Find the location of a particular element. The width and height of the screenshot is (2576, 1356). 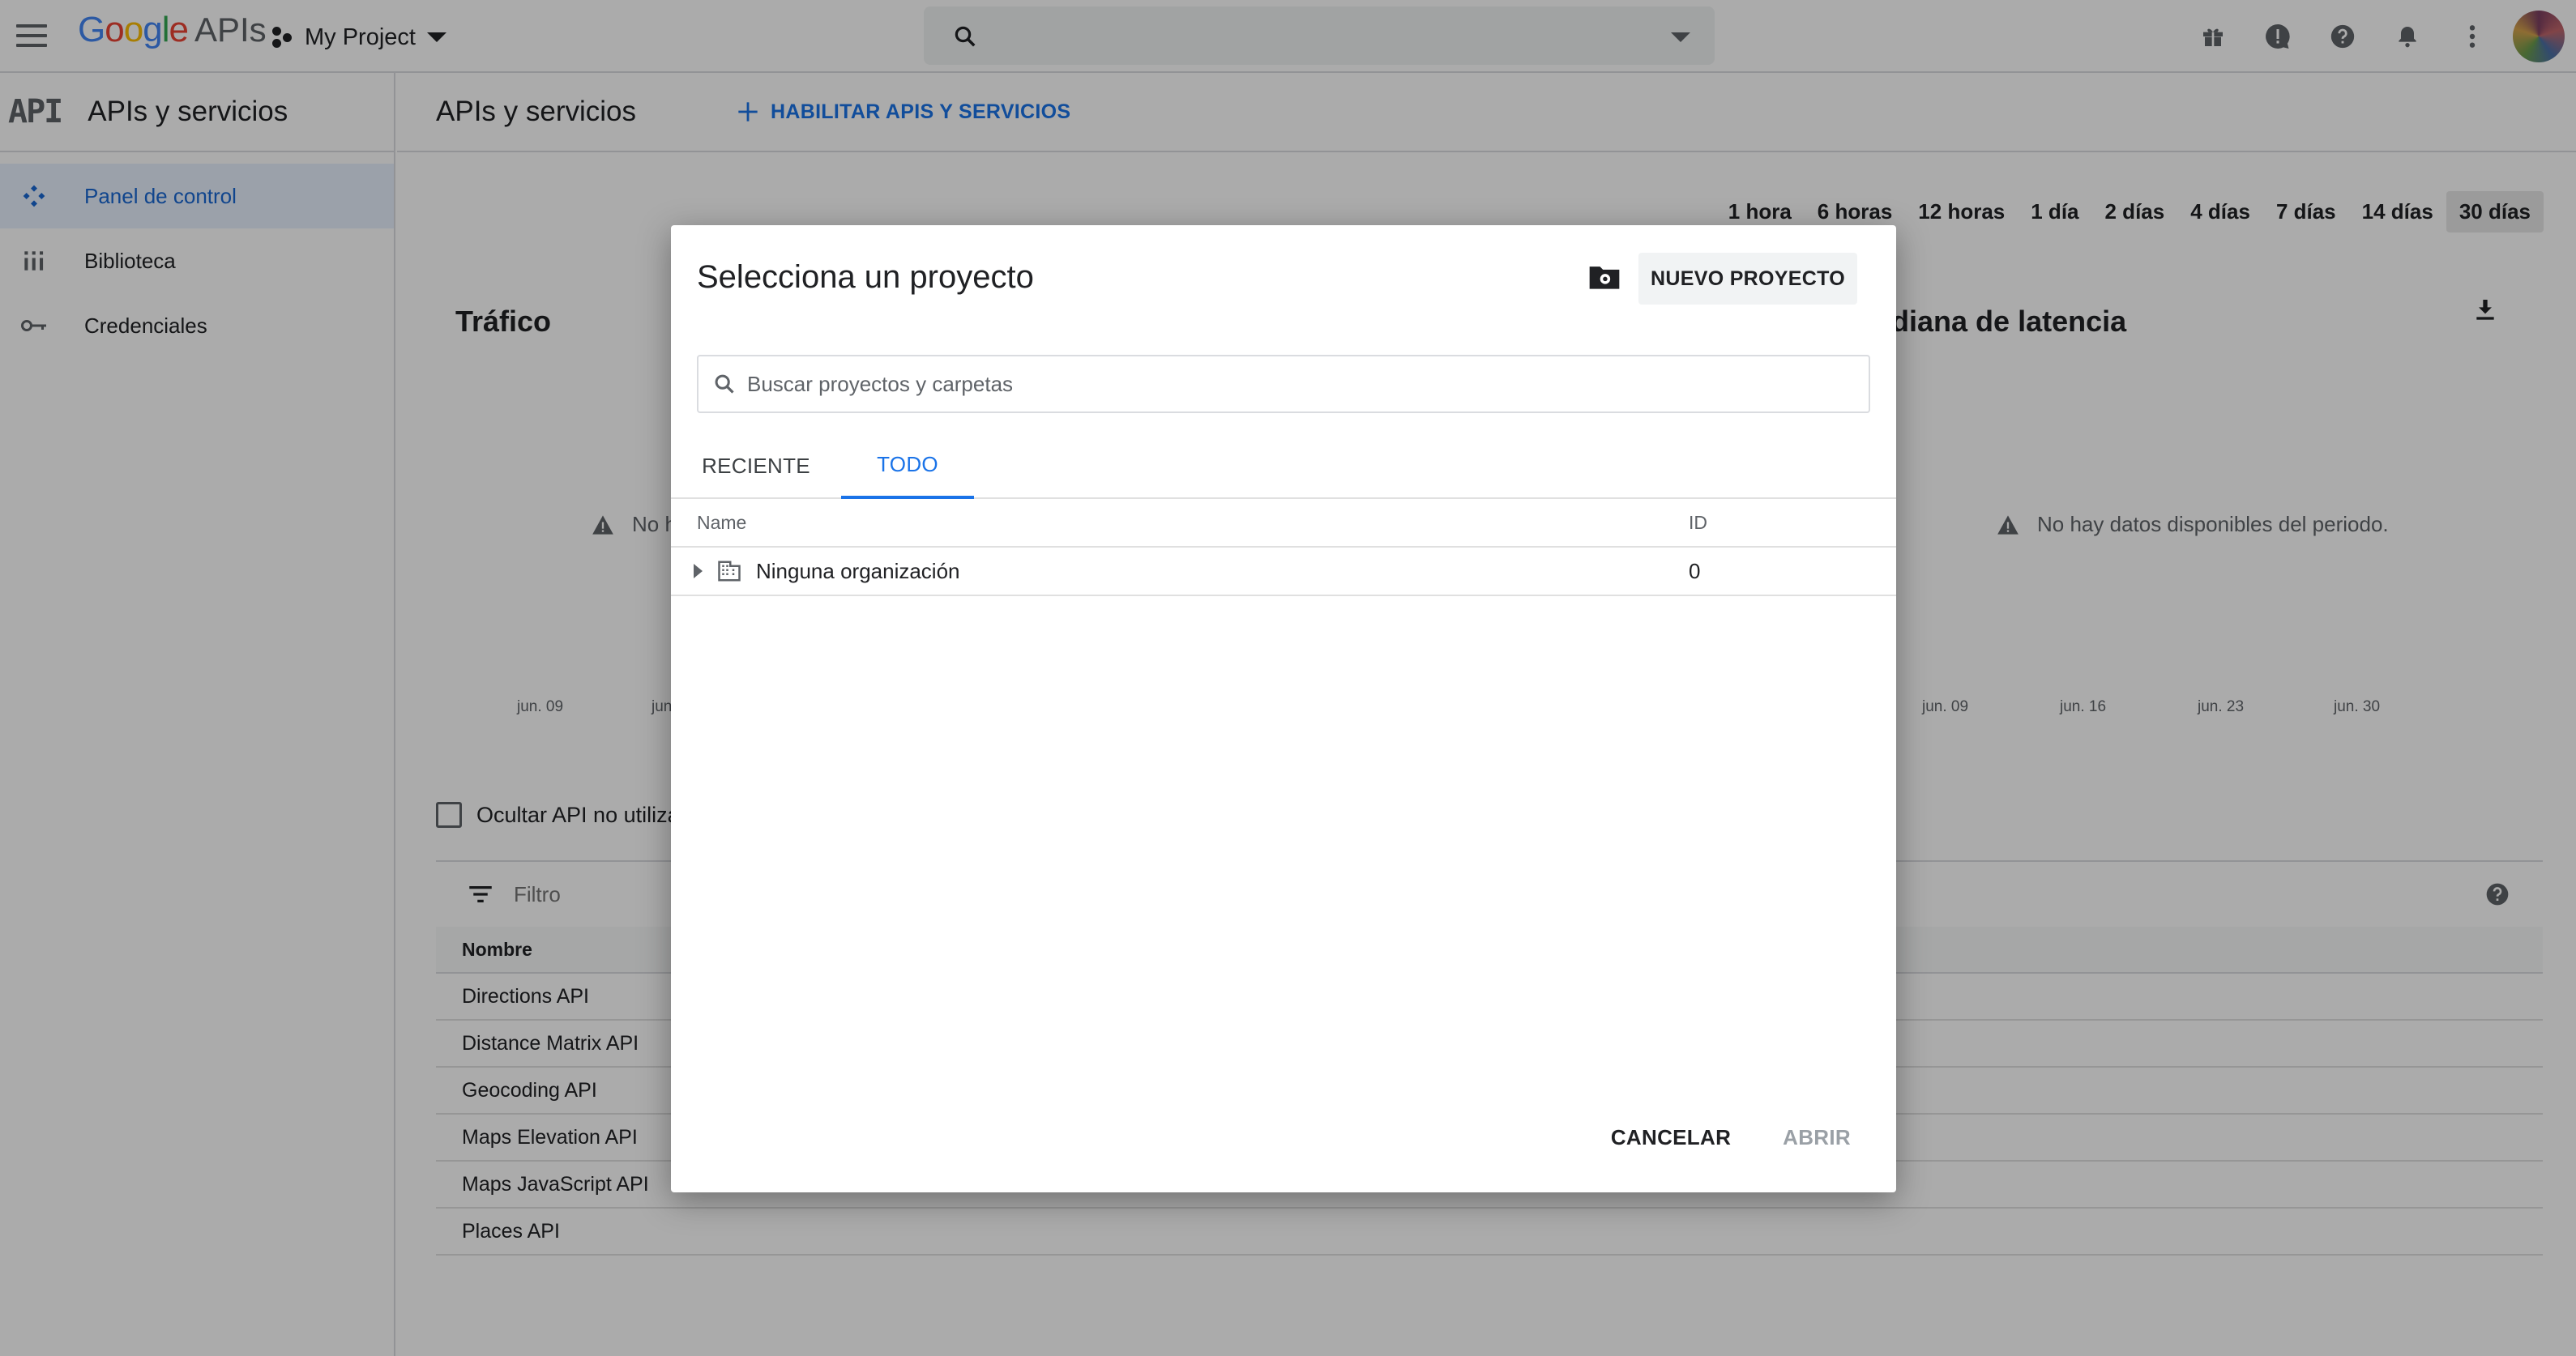

project-name: Ninguna organización is located at coordinates (858, 570).